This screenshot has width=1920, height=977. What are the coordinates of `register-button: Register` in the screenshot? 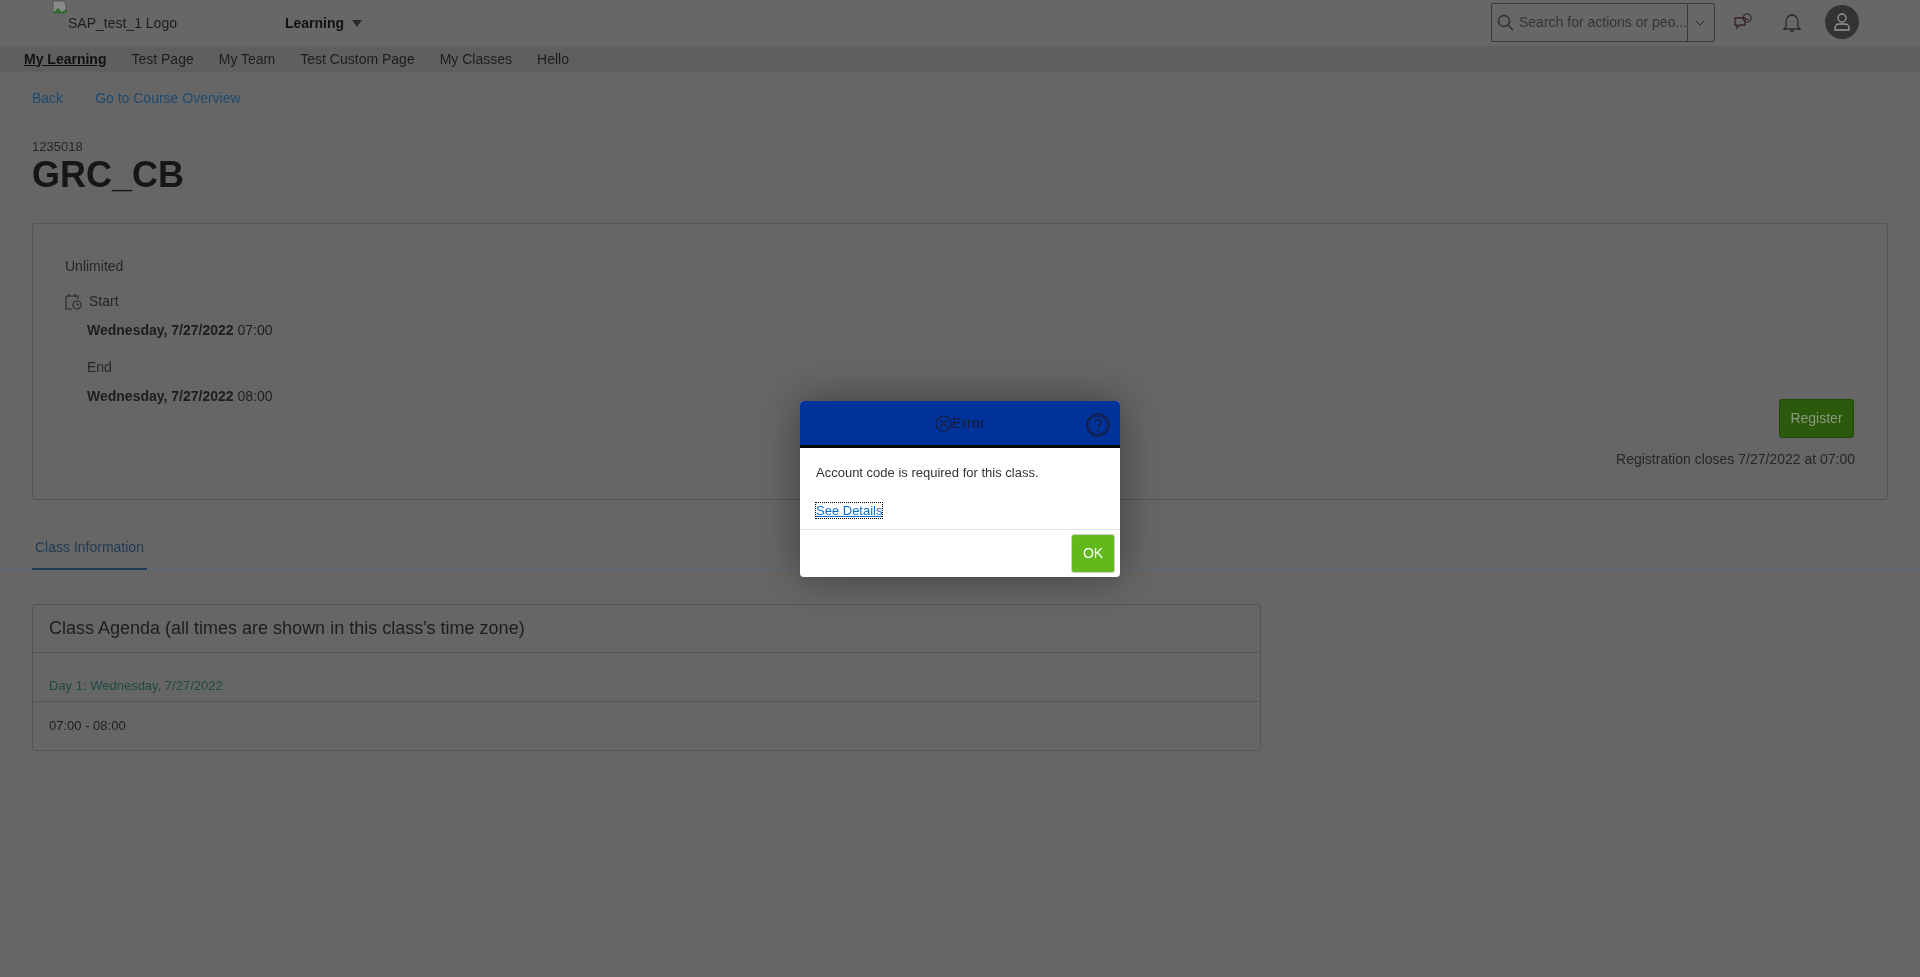 It's located at (1816, 418).